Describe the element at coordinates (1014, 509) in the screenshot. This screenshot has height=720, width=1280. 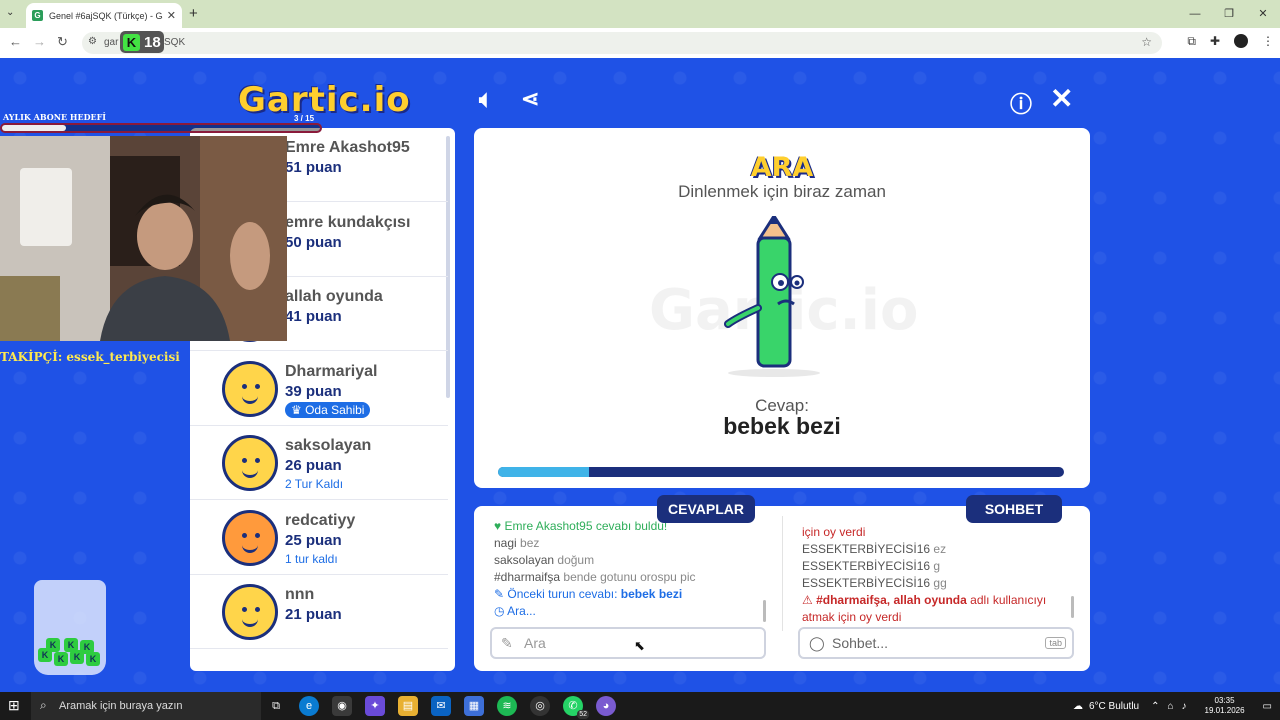
I see `tab-chat: SOHBET` at that location.